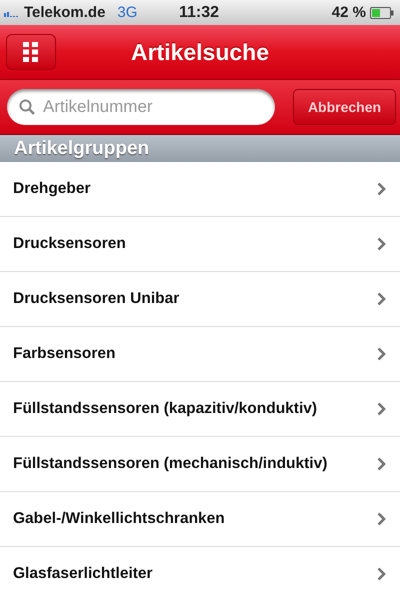 This screenshot has width=400, height=600. I want to click on list-item: Füllstandssensoren (mechanisch/induktiv), so click(200, 464).